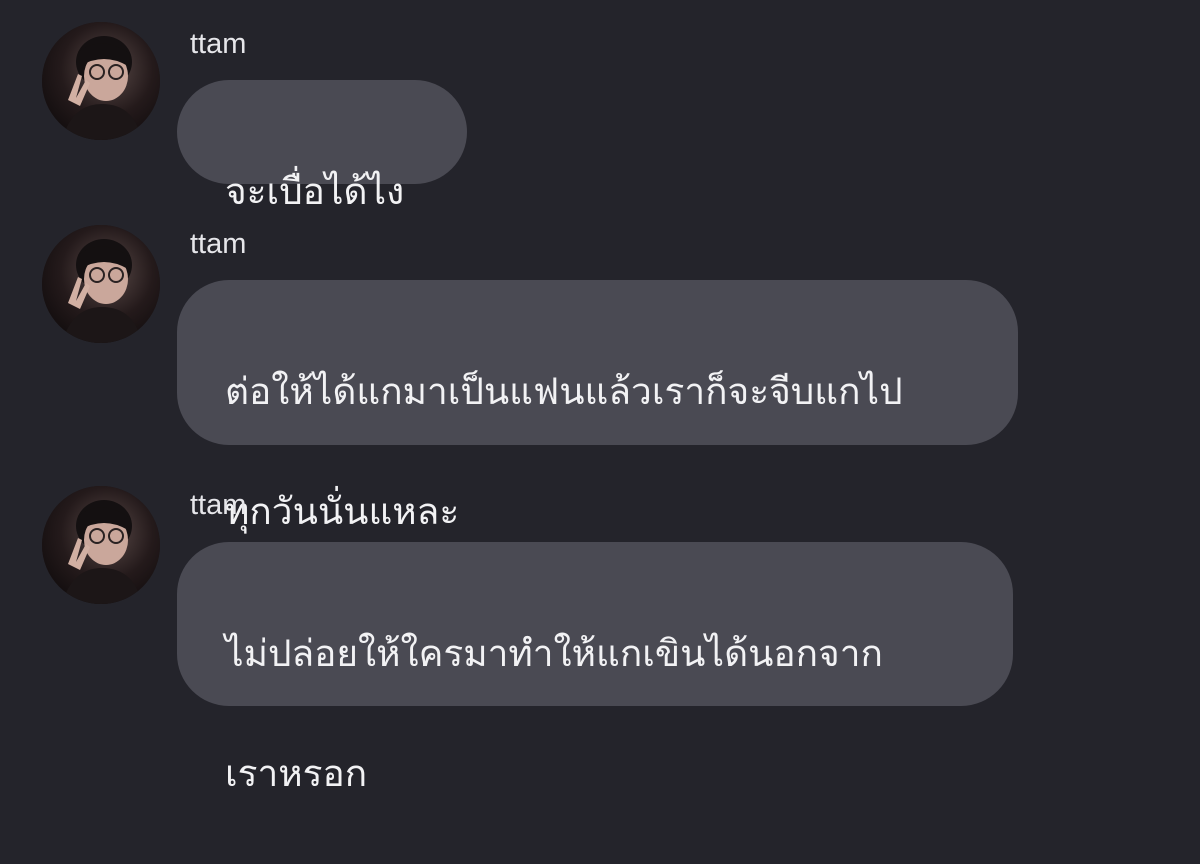 The width and height of the screenshot is (1200, 864). What do you see at coordinates (554, 653) in the screenshot?
I see `message-text-line: ไม่ปล่อยให้ใครมาทำให้แกเขินได้นอกจาก` at bounding box center [554, 653].